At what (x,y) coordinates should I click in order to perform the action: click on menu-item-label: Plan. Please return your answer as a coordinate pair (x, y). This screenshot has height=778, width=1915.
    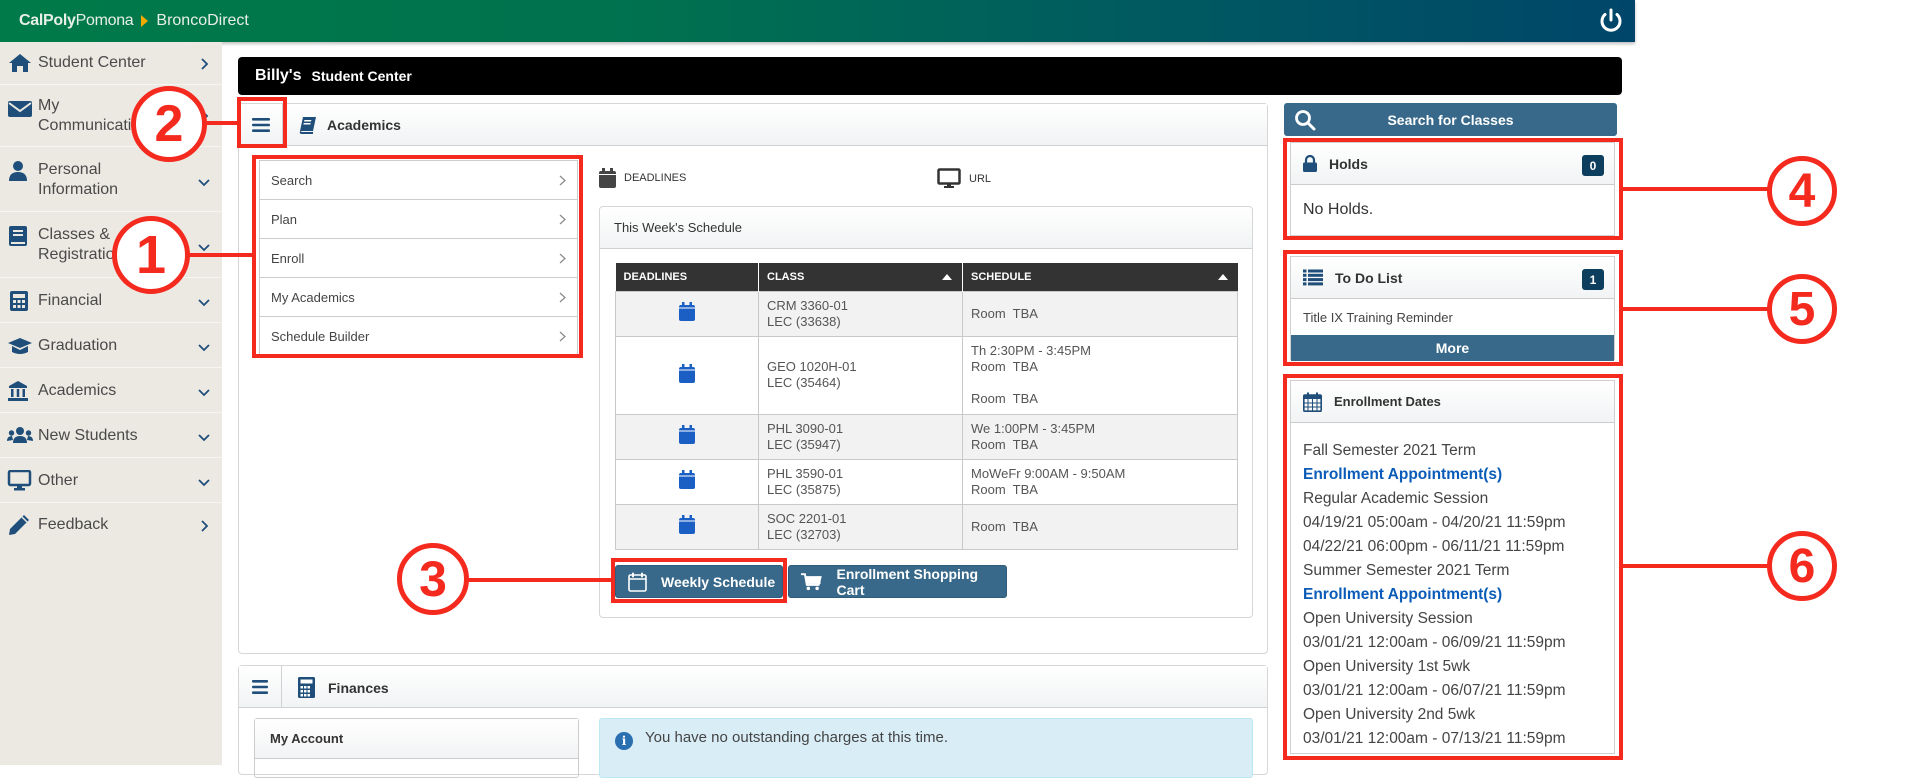
    Looking at the image, I should click on (284, 219).